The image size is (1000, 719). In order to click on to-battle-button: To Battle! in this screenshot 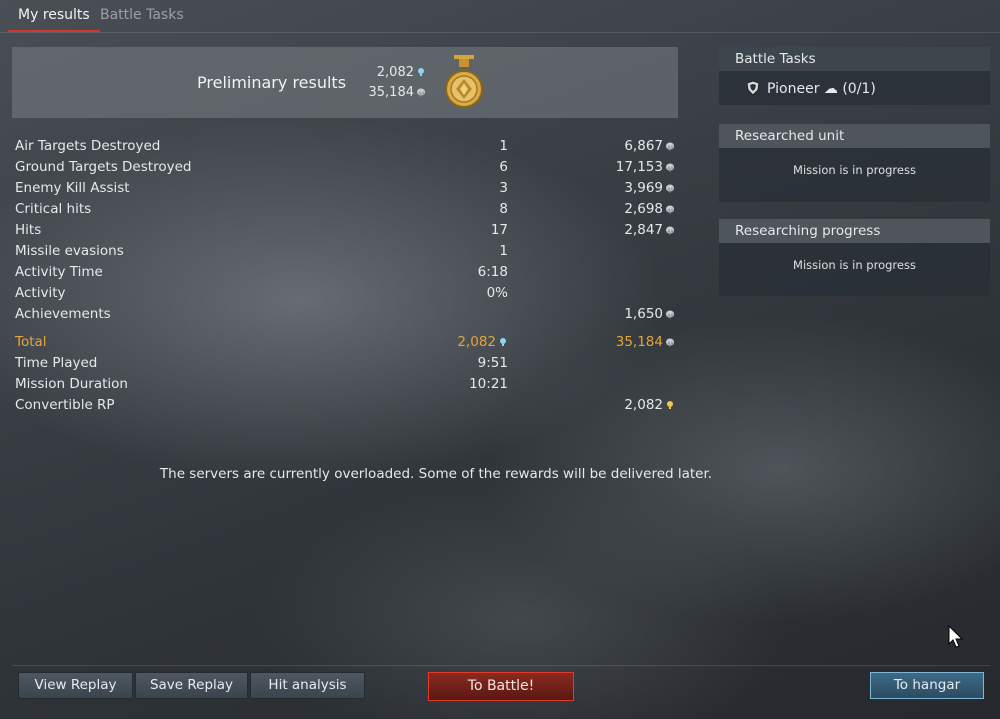, I will do `click(501, 686)`.